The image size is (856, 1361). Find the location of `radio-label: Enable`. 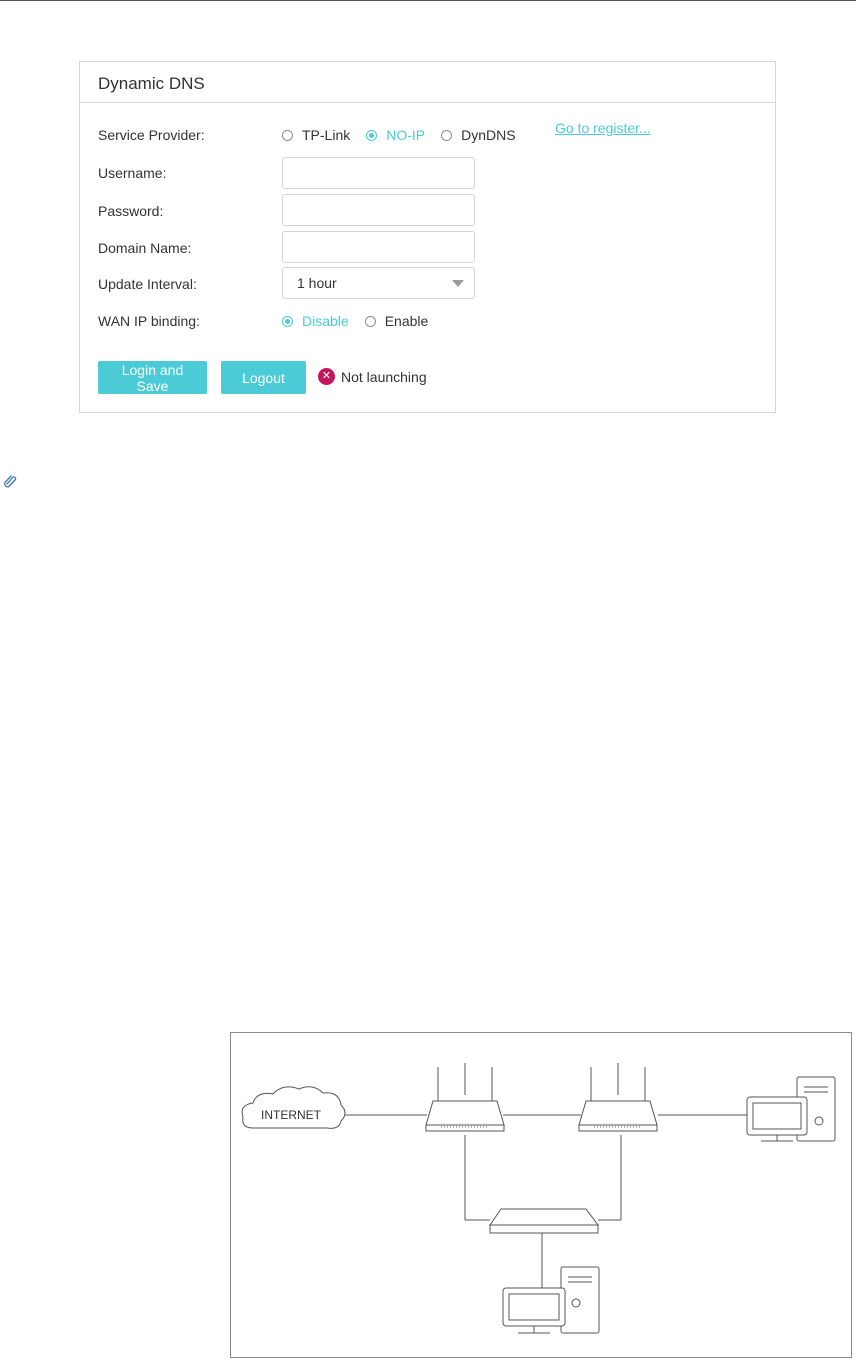

radio-label: Enable is located at coordinates (406, 321).